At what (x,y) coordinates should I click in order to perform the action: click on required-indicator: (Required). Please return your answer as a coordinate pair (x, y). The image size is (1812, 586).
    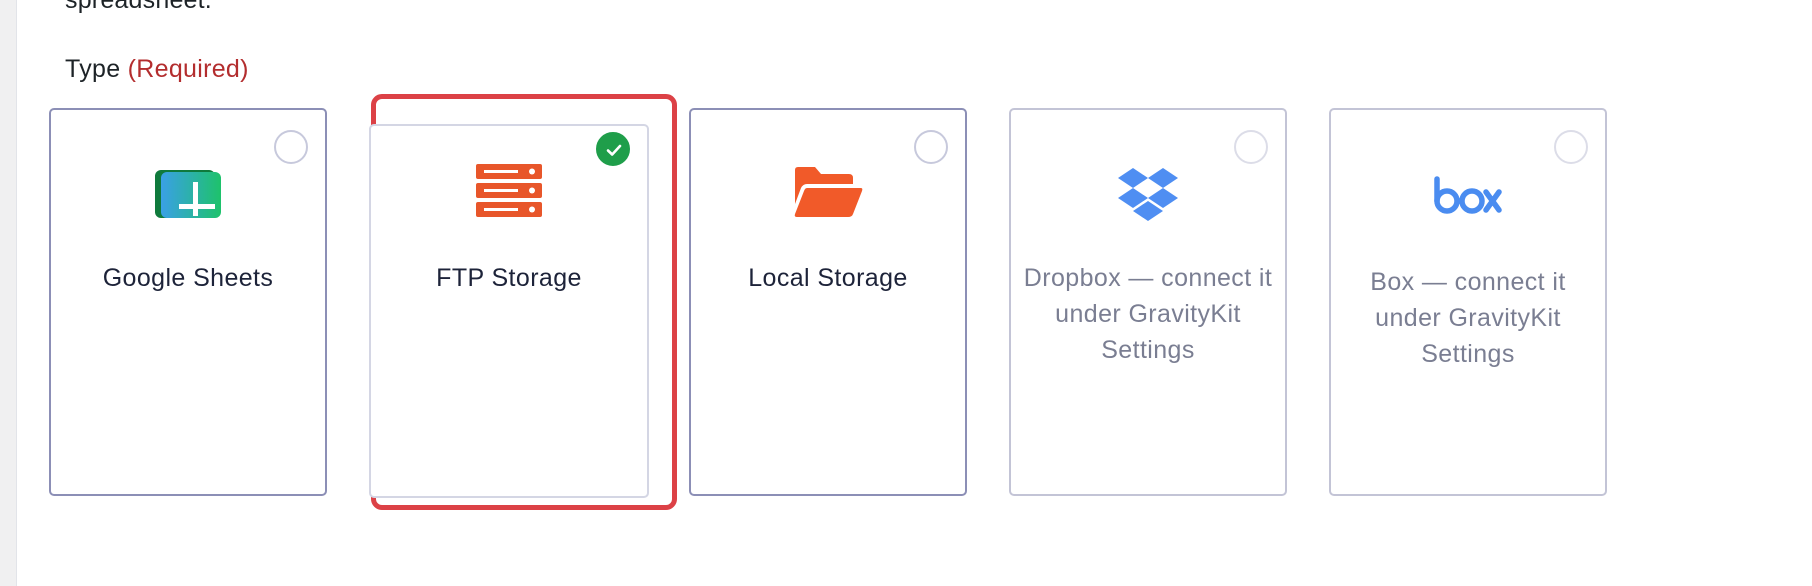
    Looking at the image, I should click on (188, 69).